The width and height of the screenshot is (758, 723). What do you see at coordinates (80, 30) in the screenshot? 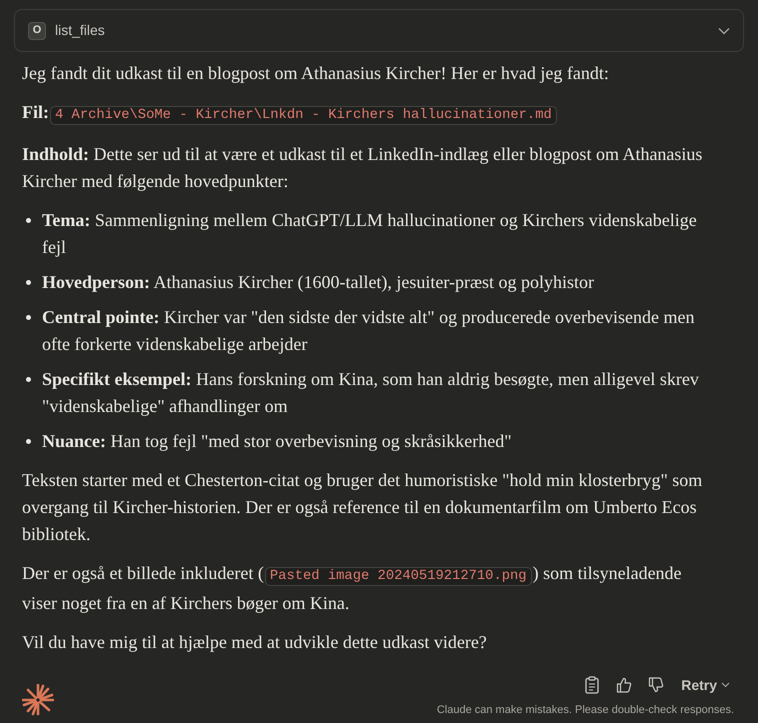
I see `tool-name: list_files` at bounding box center [80, 30].